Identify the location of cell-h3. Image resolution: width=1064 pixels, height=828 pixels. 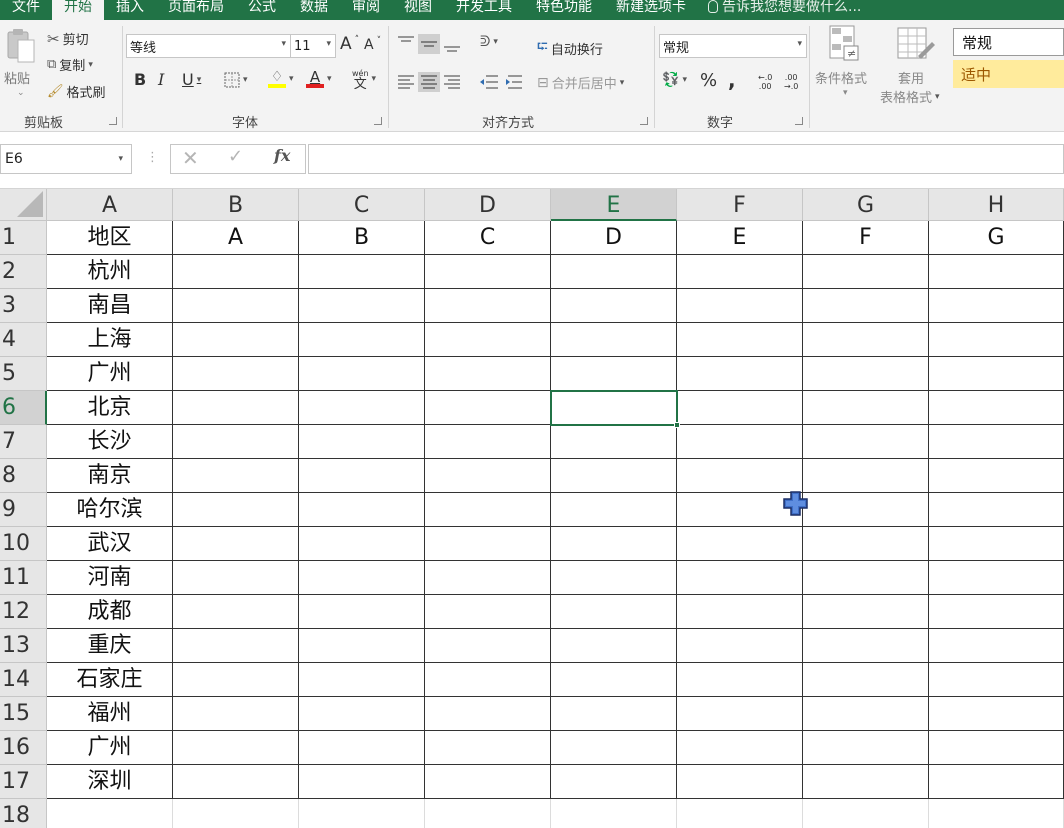
(996, 306).